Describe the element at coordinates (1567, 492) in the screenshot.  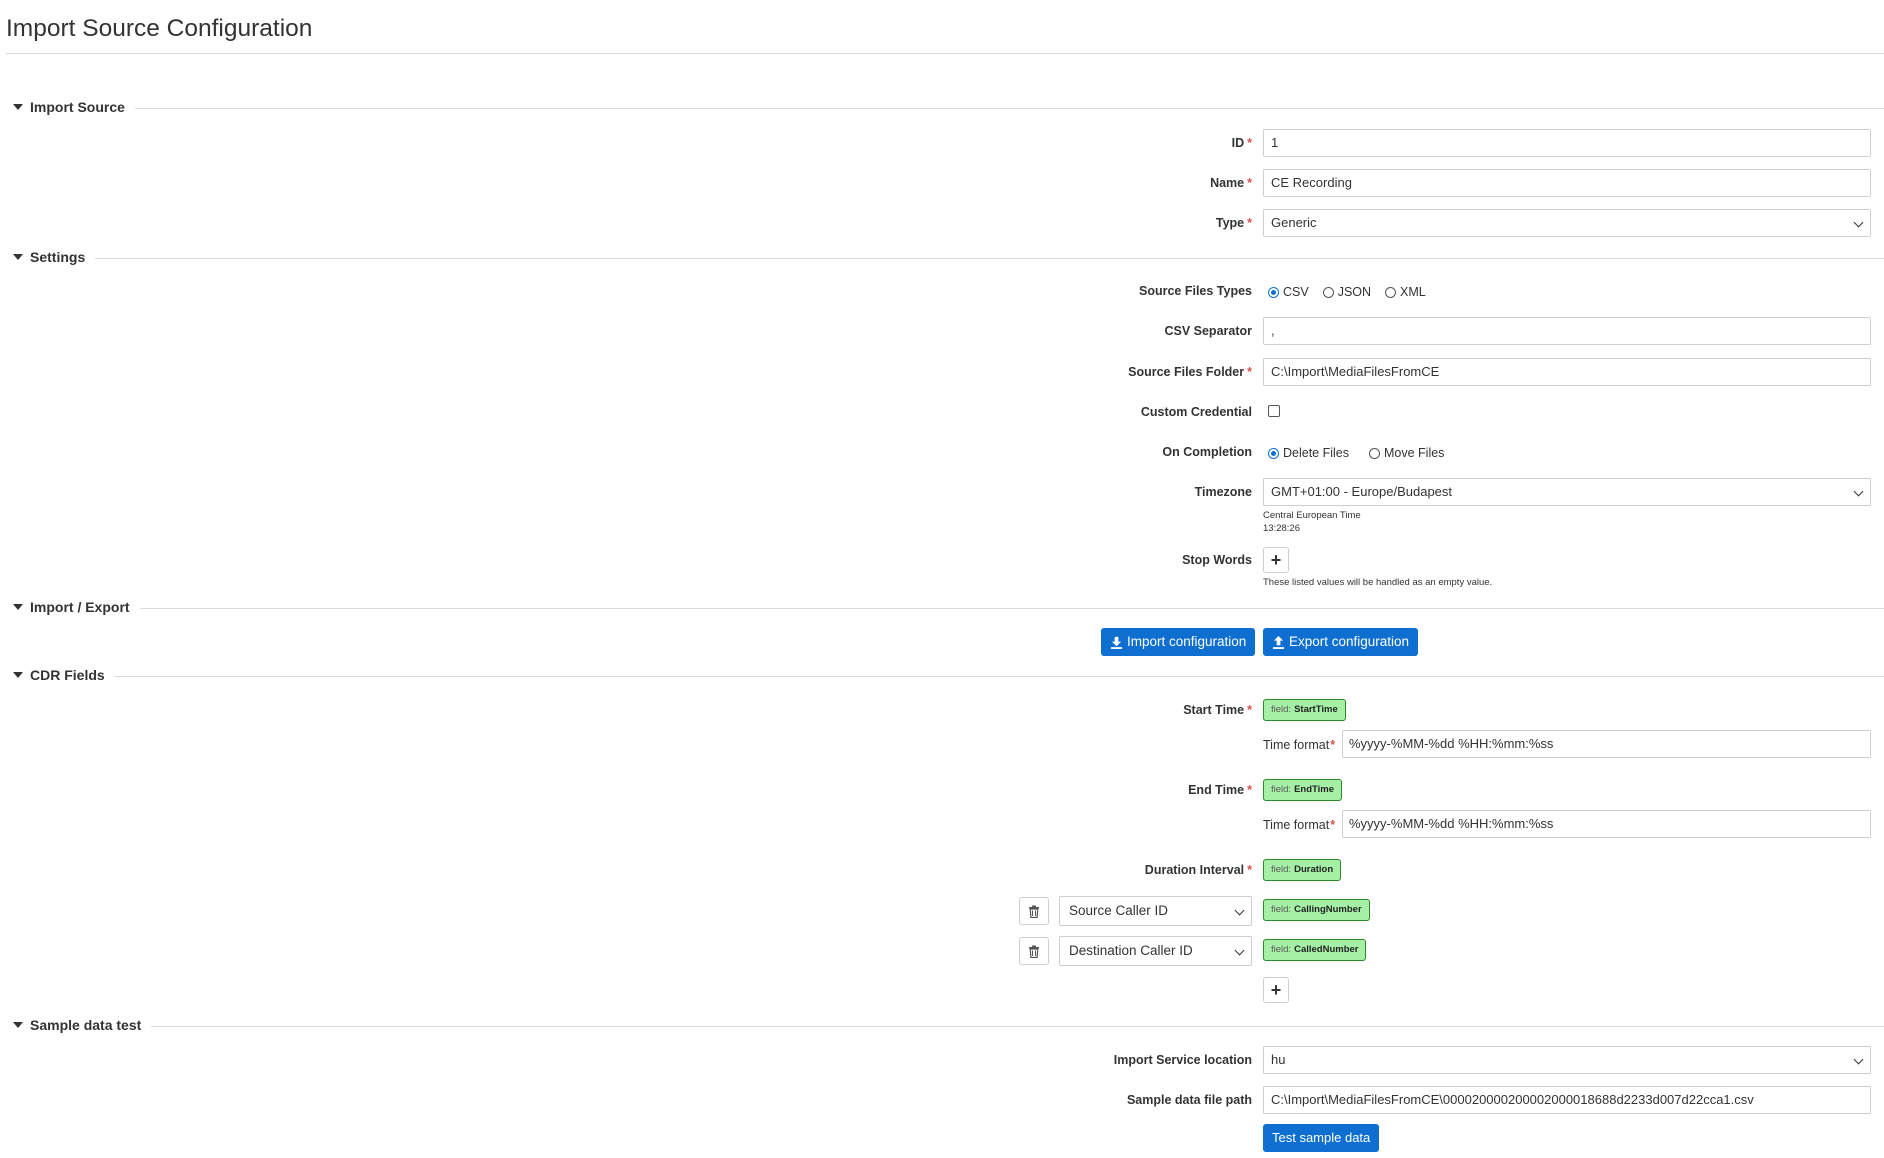
I see `timezone-select: GMT+01:00 - Europe/Budapest` at that location.